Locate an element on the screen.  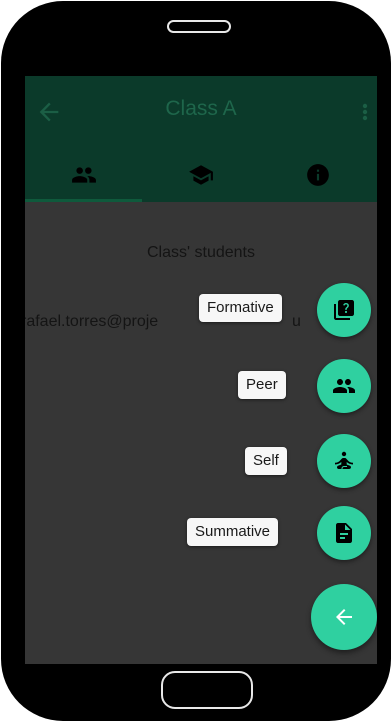
close-speed-dial-button is located at coordinates (344, 617).